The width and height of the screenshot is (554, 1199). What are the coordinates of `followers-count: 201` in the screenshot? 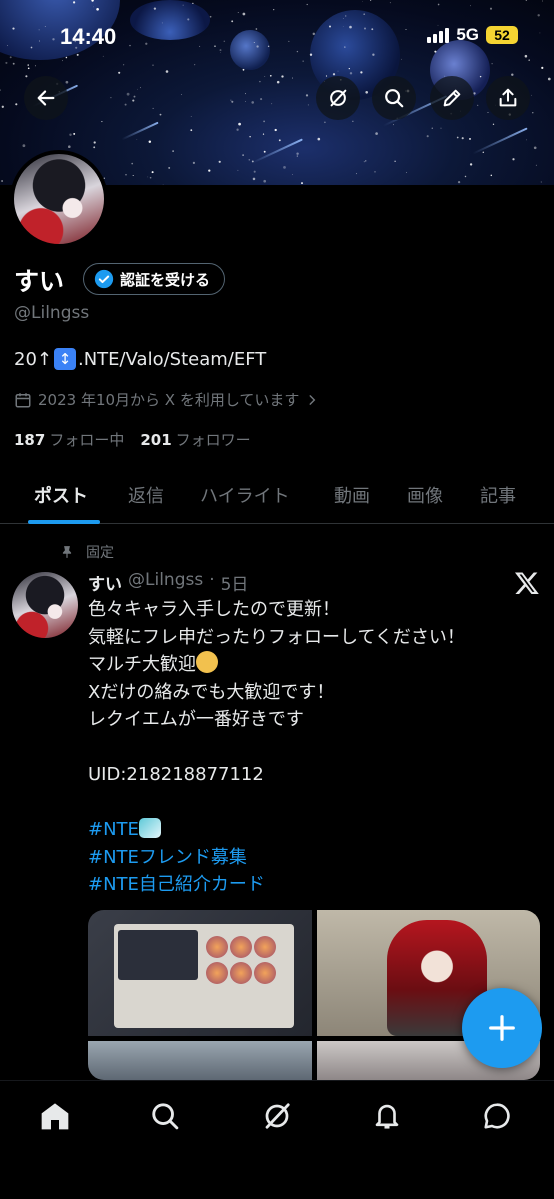 It's located at (156, 440).